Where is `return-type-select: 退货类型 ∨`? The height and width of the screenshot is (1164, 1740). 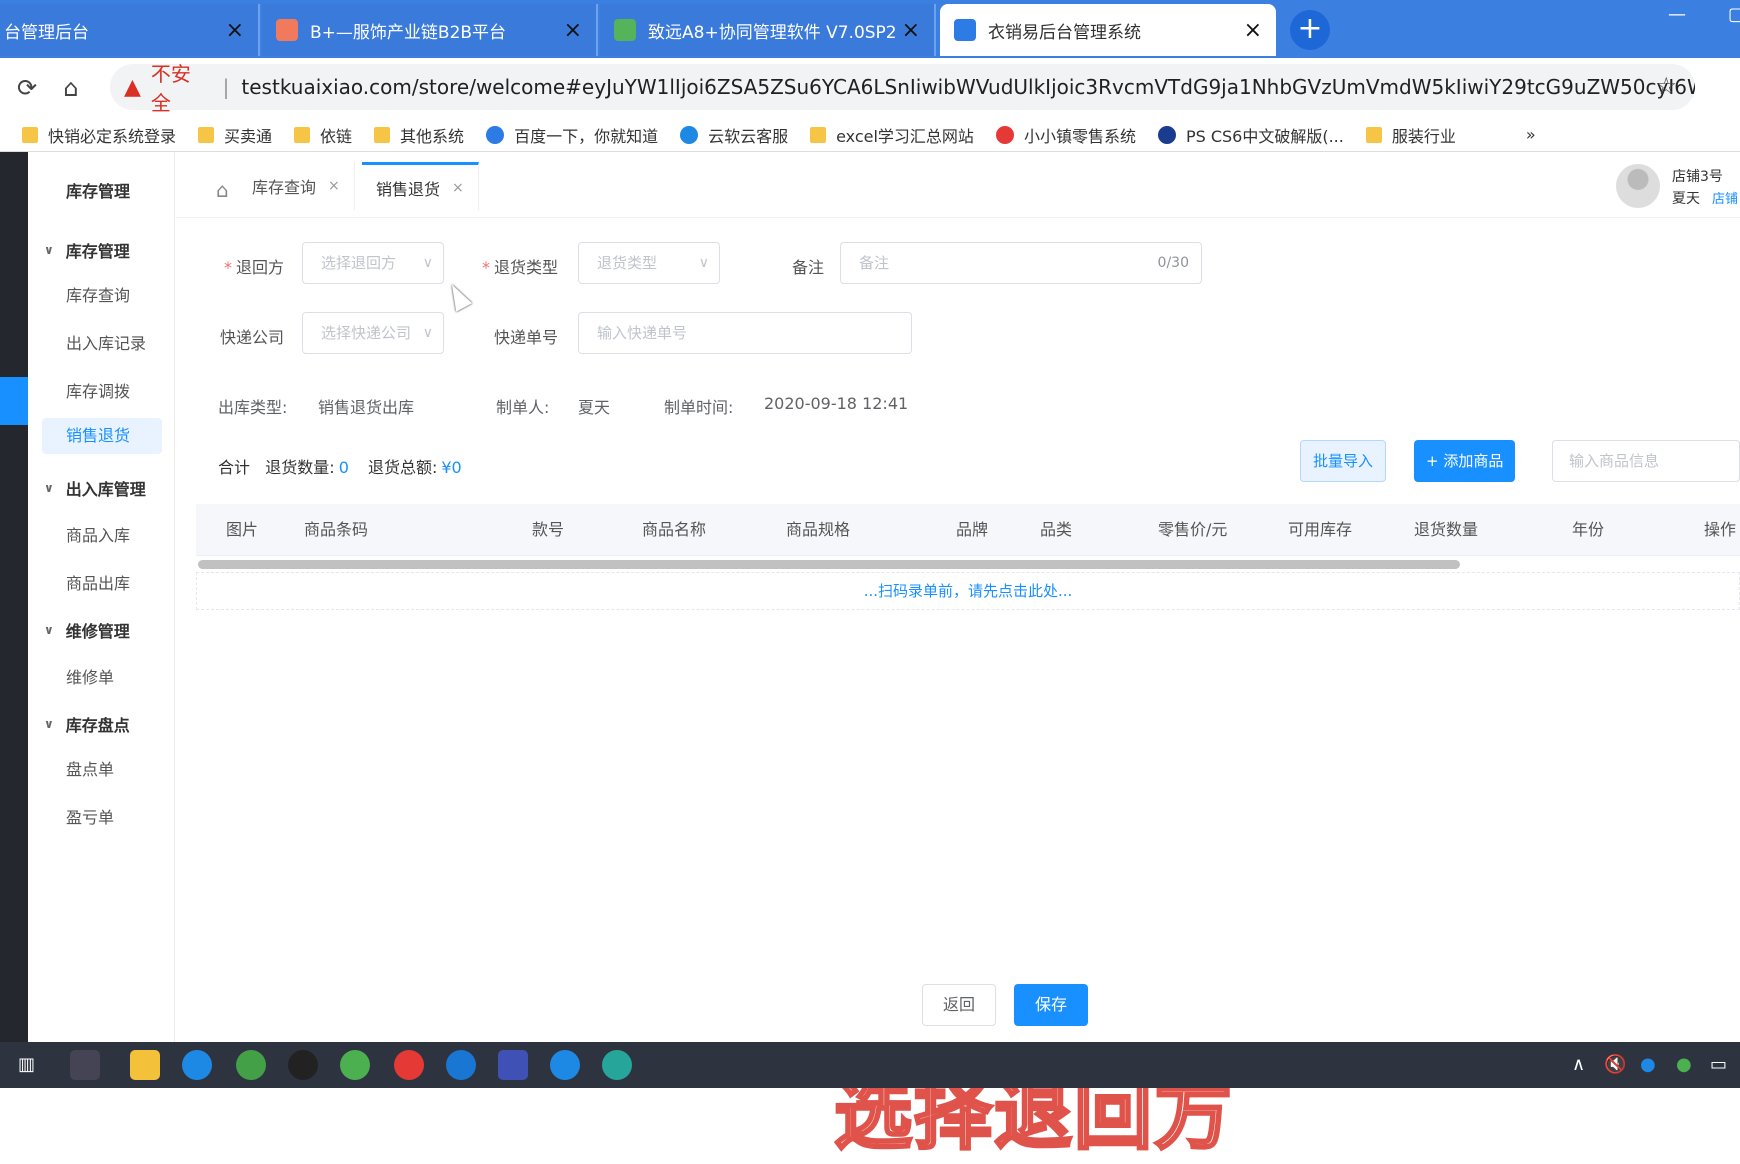
return-type-select: 退货类型 ∨ is located at coordinates (649, 263).